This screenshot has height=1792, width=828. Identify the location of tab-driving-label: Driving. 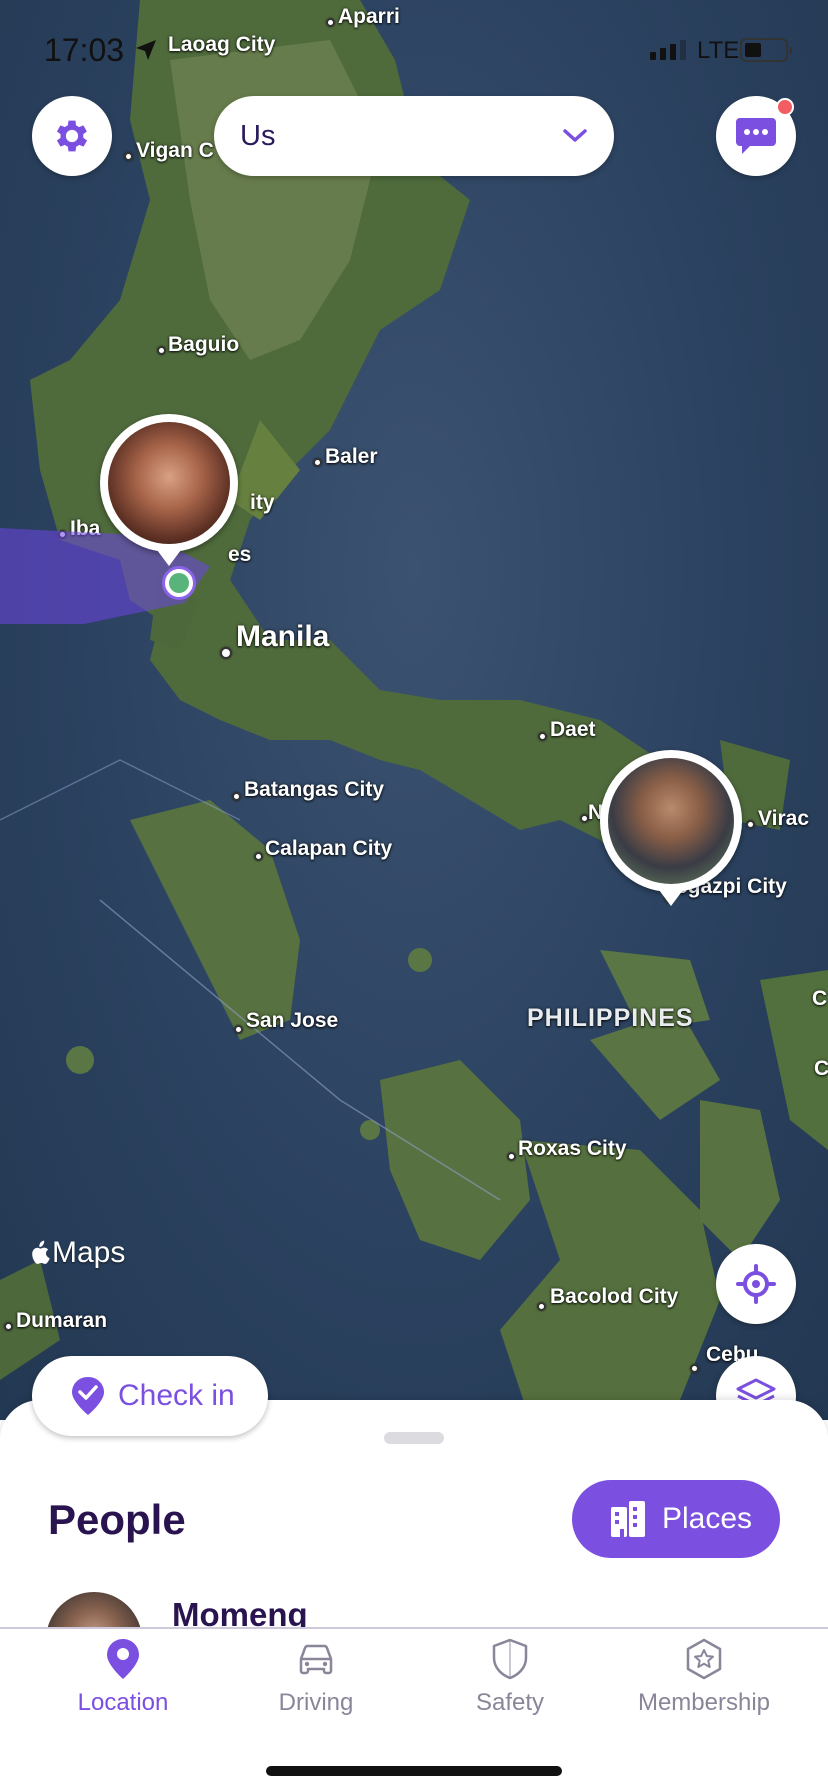
(316, 1702).